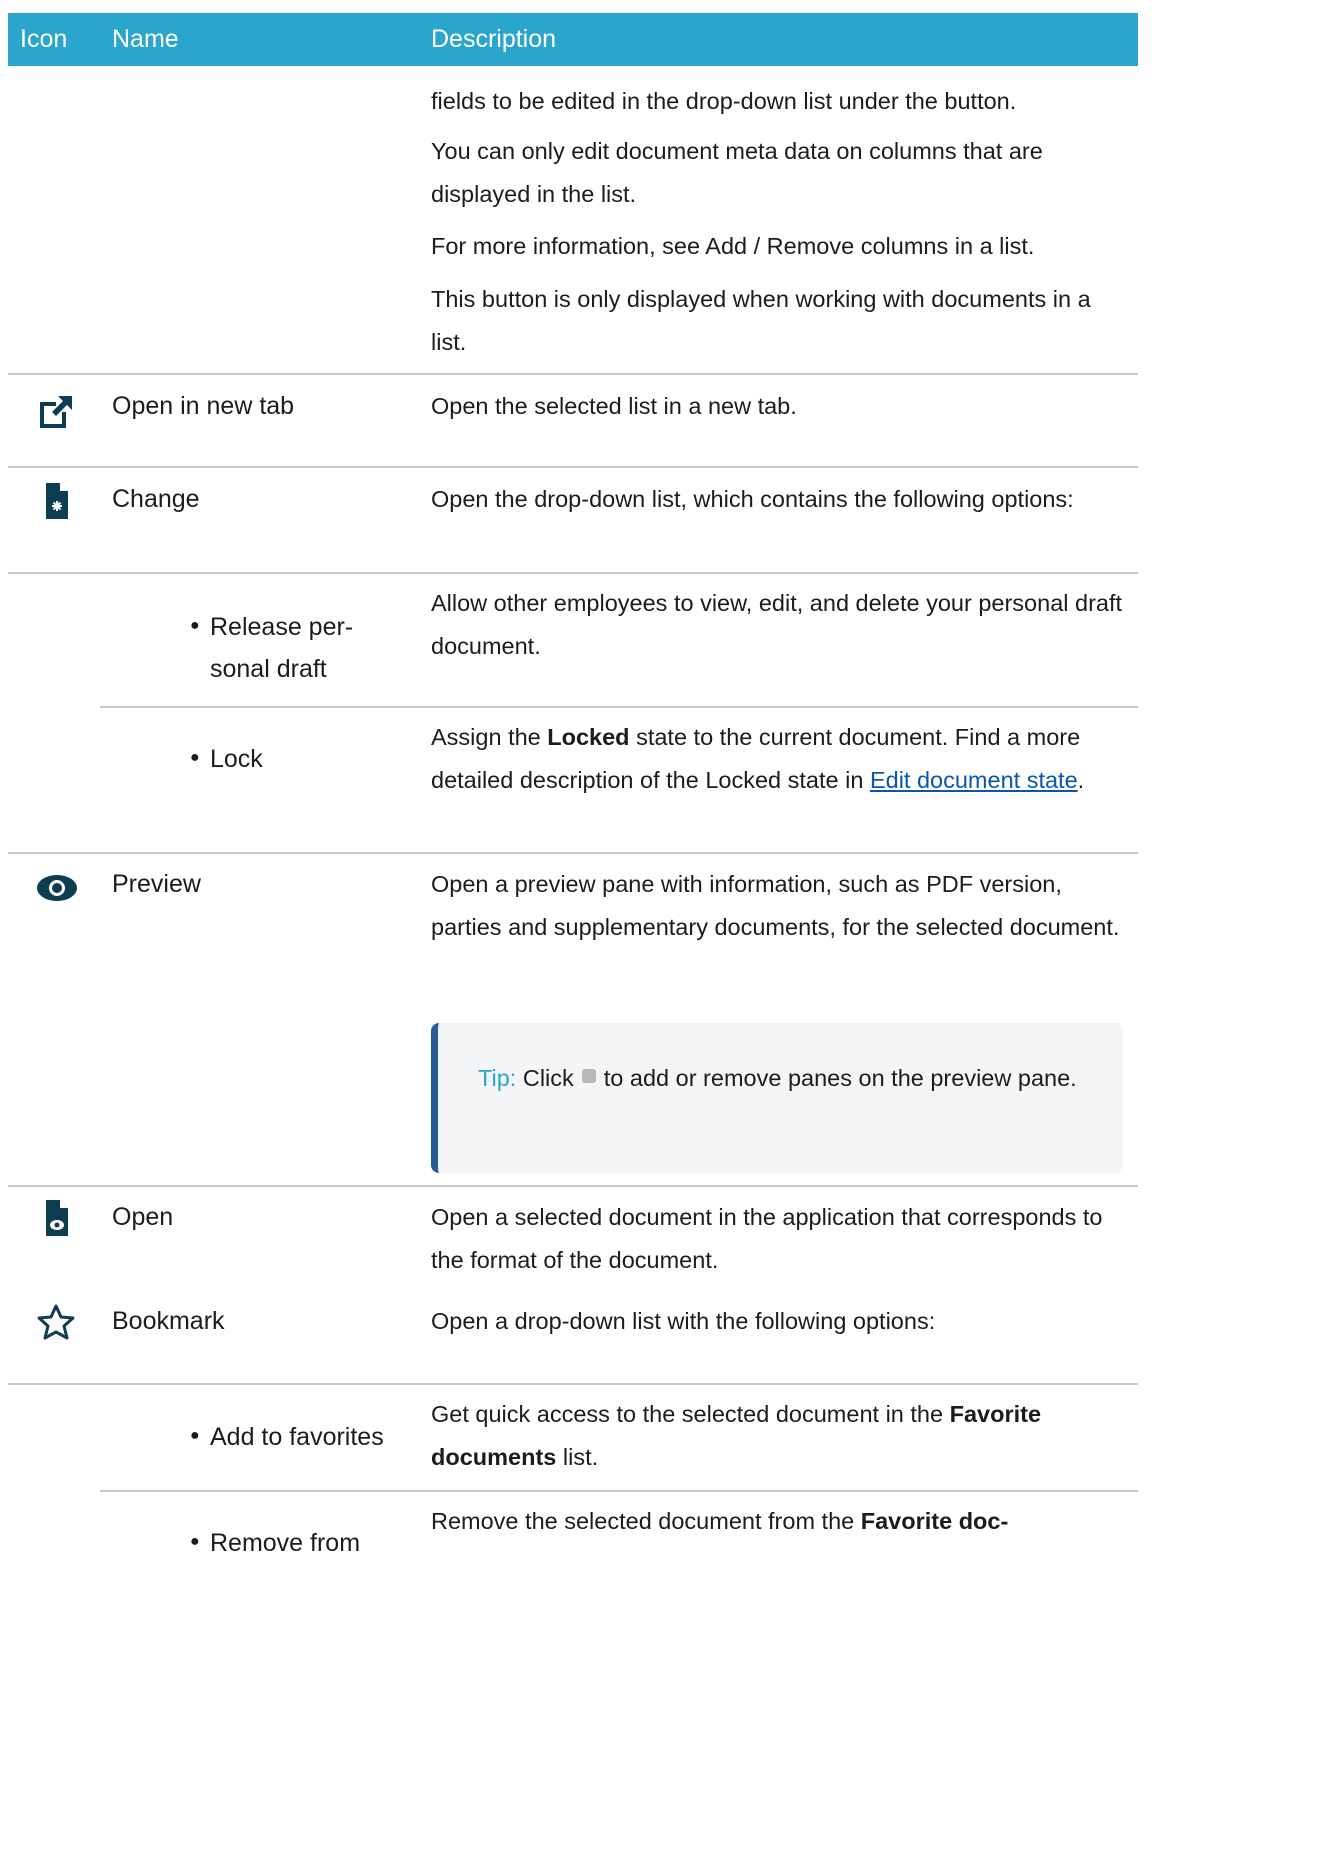 The width and height of the screenshot is (1326, 1850). Describe the element at coordinates (143, 1217) in the screenshot. I see `item-name: Open` at that location.